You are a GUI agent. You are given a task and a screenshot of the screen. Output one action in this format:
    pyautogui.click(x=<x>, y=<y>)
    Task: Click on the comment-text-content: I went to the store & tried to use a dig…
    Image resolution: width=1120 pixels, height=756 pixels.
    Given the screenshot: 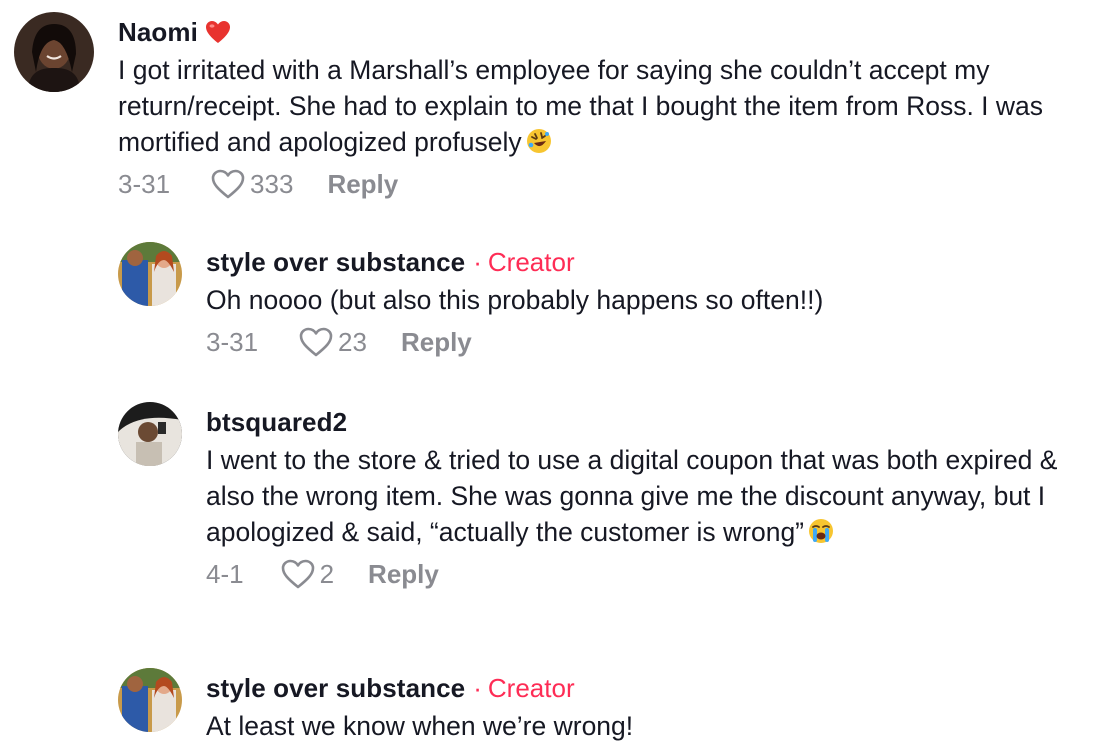 What is the action you would take?
    pyautogui.click(x=635, y=496)
    